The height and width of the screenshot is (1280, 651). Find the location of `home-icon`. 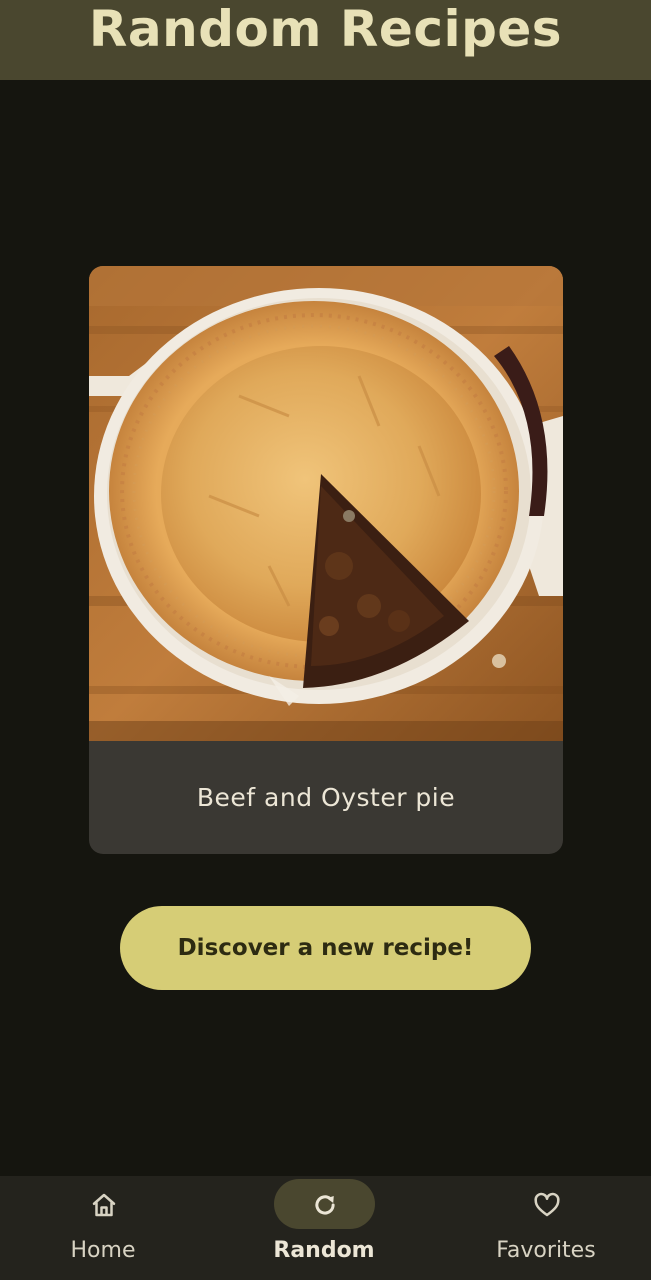

home-icon is located at coordinates (104, 1205).